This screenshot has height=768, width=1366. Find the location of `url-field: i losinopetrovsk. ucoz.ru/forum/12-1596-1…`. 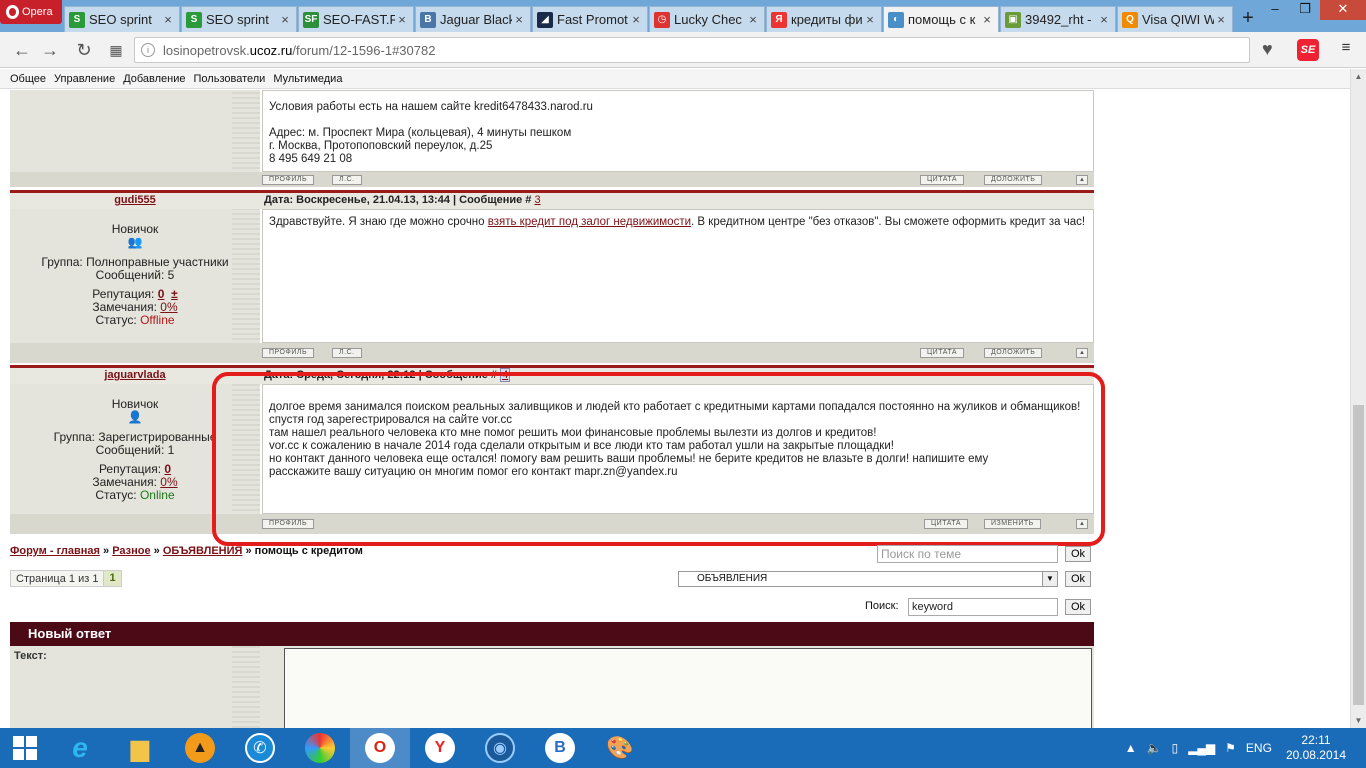

url-field: i losinopetrovsk. ucoz.ru/forum/12-1596-1… is located at coordinates (692, 50).